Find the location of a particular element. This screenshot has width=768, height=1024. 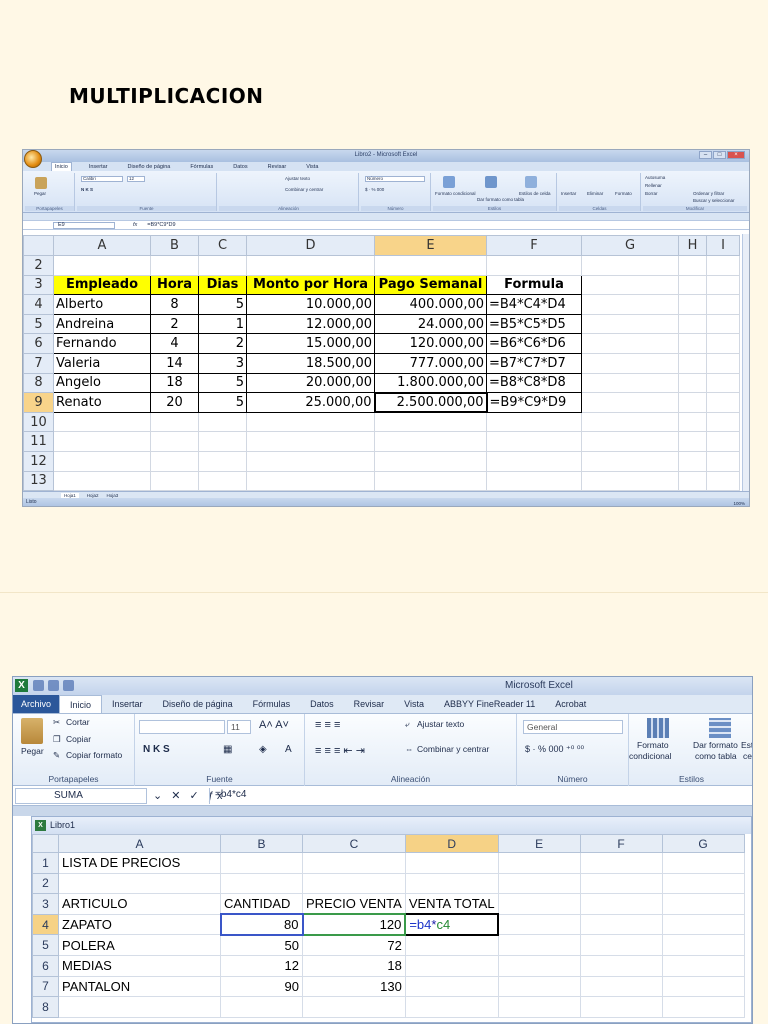

cell-styles-icon is located at coordinates (531, 182).